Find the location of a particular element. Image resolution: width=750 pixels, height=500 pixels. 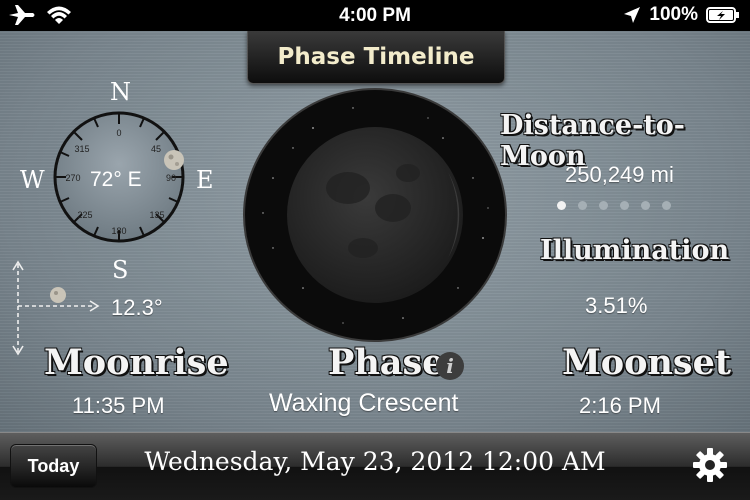

illumination-value: 3.51% is located at coordinates (616, 305).